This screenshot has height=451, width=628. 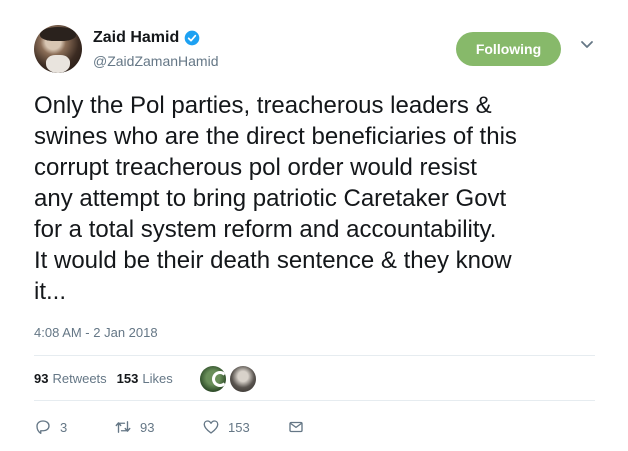 What do you see at coordinates (136, 38) in the screenshot?
I see `author-display-name: Zaid Hamid` at bounding box center [136, 38].